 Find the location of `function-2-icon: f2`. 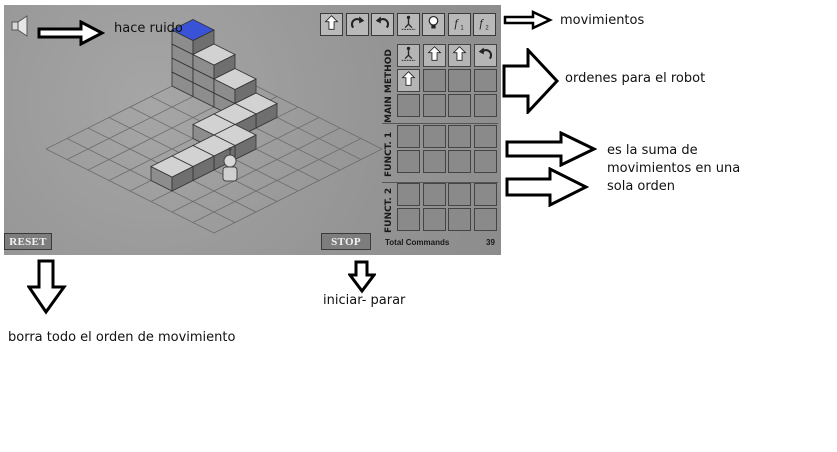

function-2-icon: f2 is located at coordinates (484, 25).